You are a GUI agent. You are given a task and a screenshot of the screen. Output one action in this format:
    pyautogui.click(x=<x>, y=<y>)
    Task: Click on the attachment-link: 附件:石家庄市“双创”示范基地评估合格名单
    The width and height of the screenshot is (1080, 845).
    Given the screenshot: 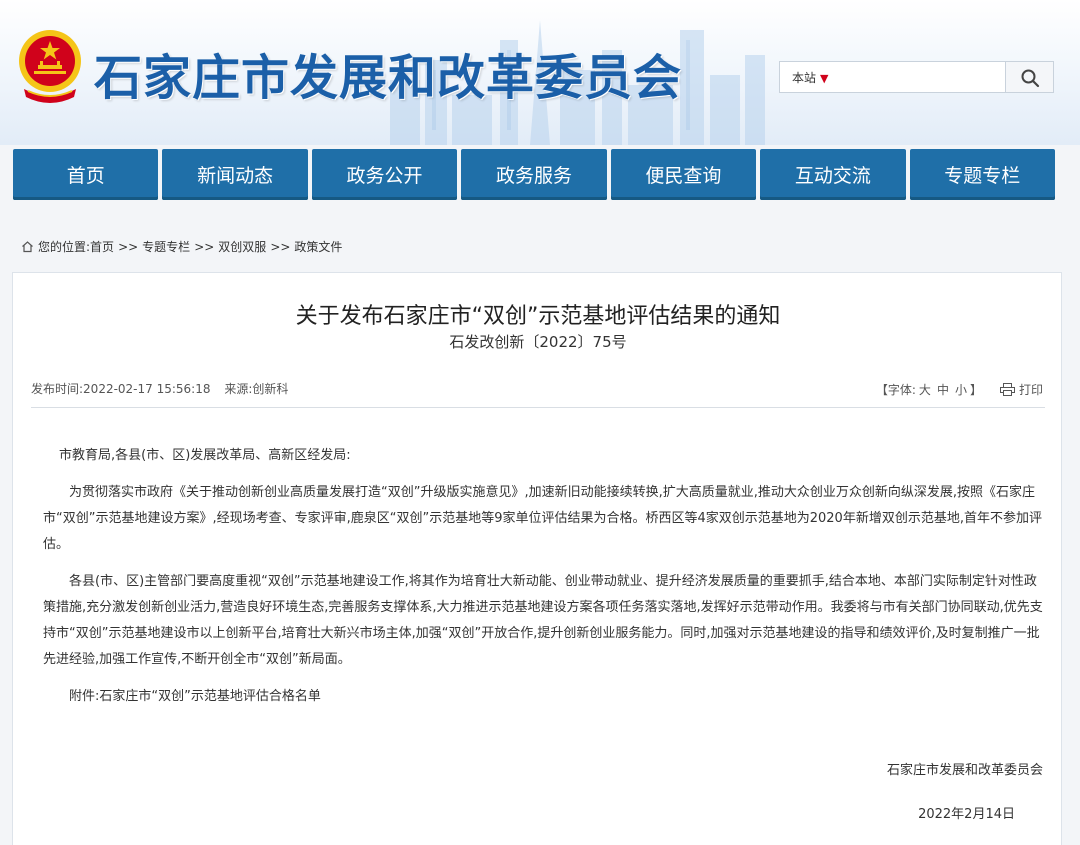 What is the action you would take?
    pyautogui.click(x=543, y=697)
    